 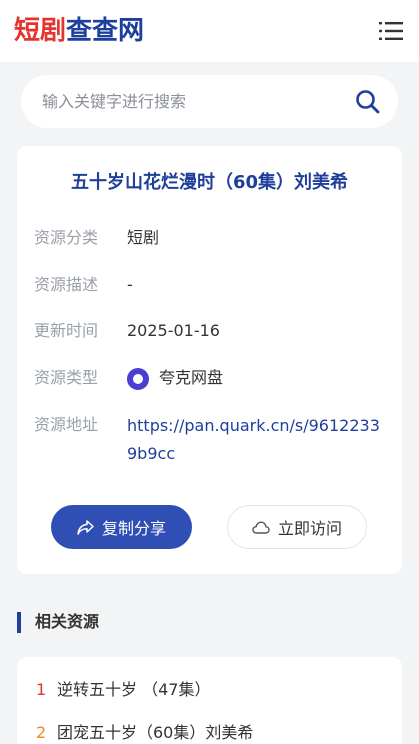 What do you see at coordinates (130, 284) in the screenshot?
I see `description-value: -` at bounding box center [130, 284].